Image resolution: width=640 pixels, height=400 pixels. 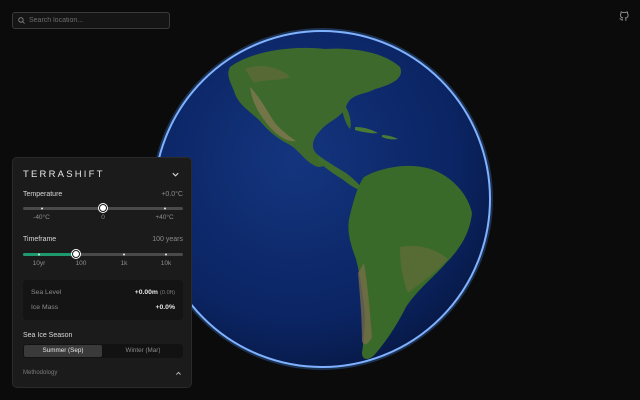 I want to click on sea-level-sub: (0.0ft), so click(x=167, y=293).